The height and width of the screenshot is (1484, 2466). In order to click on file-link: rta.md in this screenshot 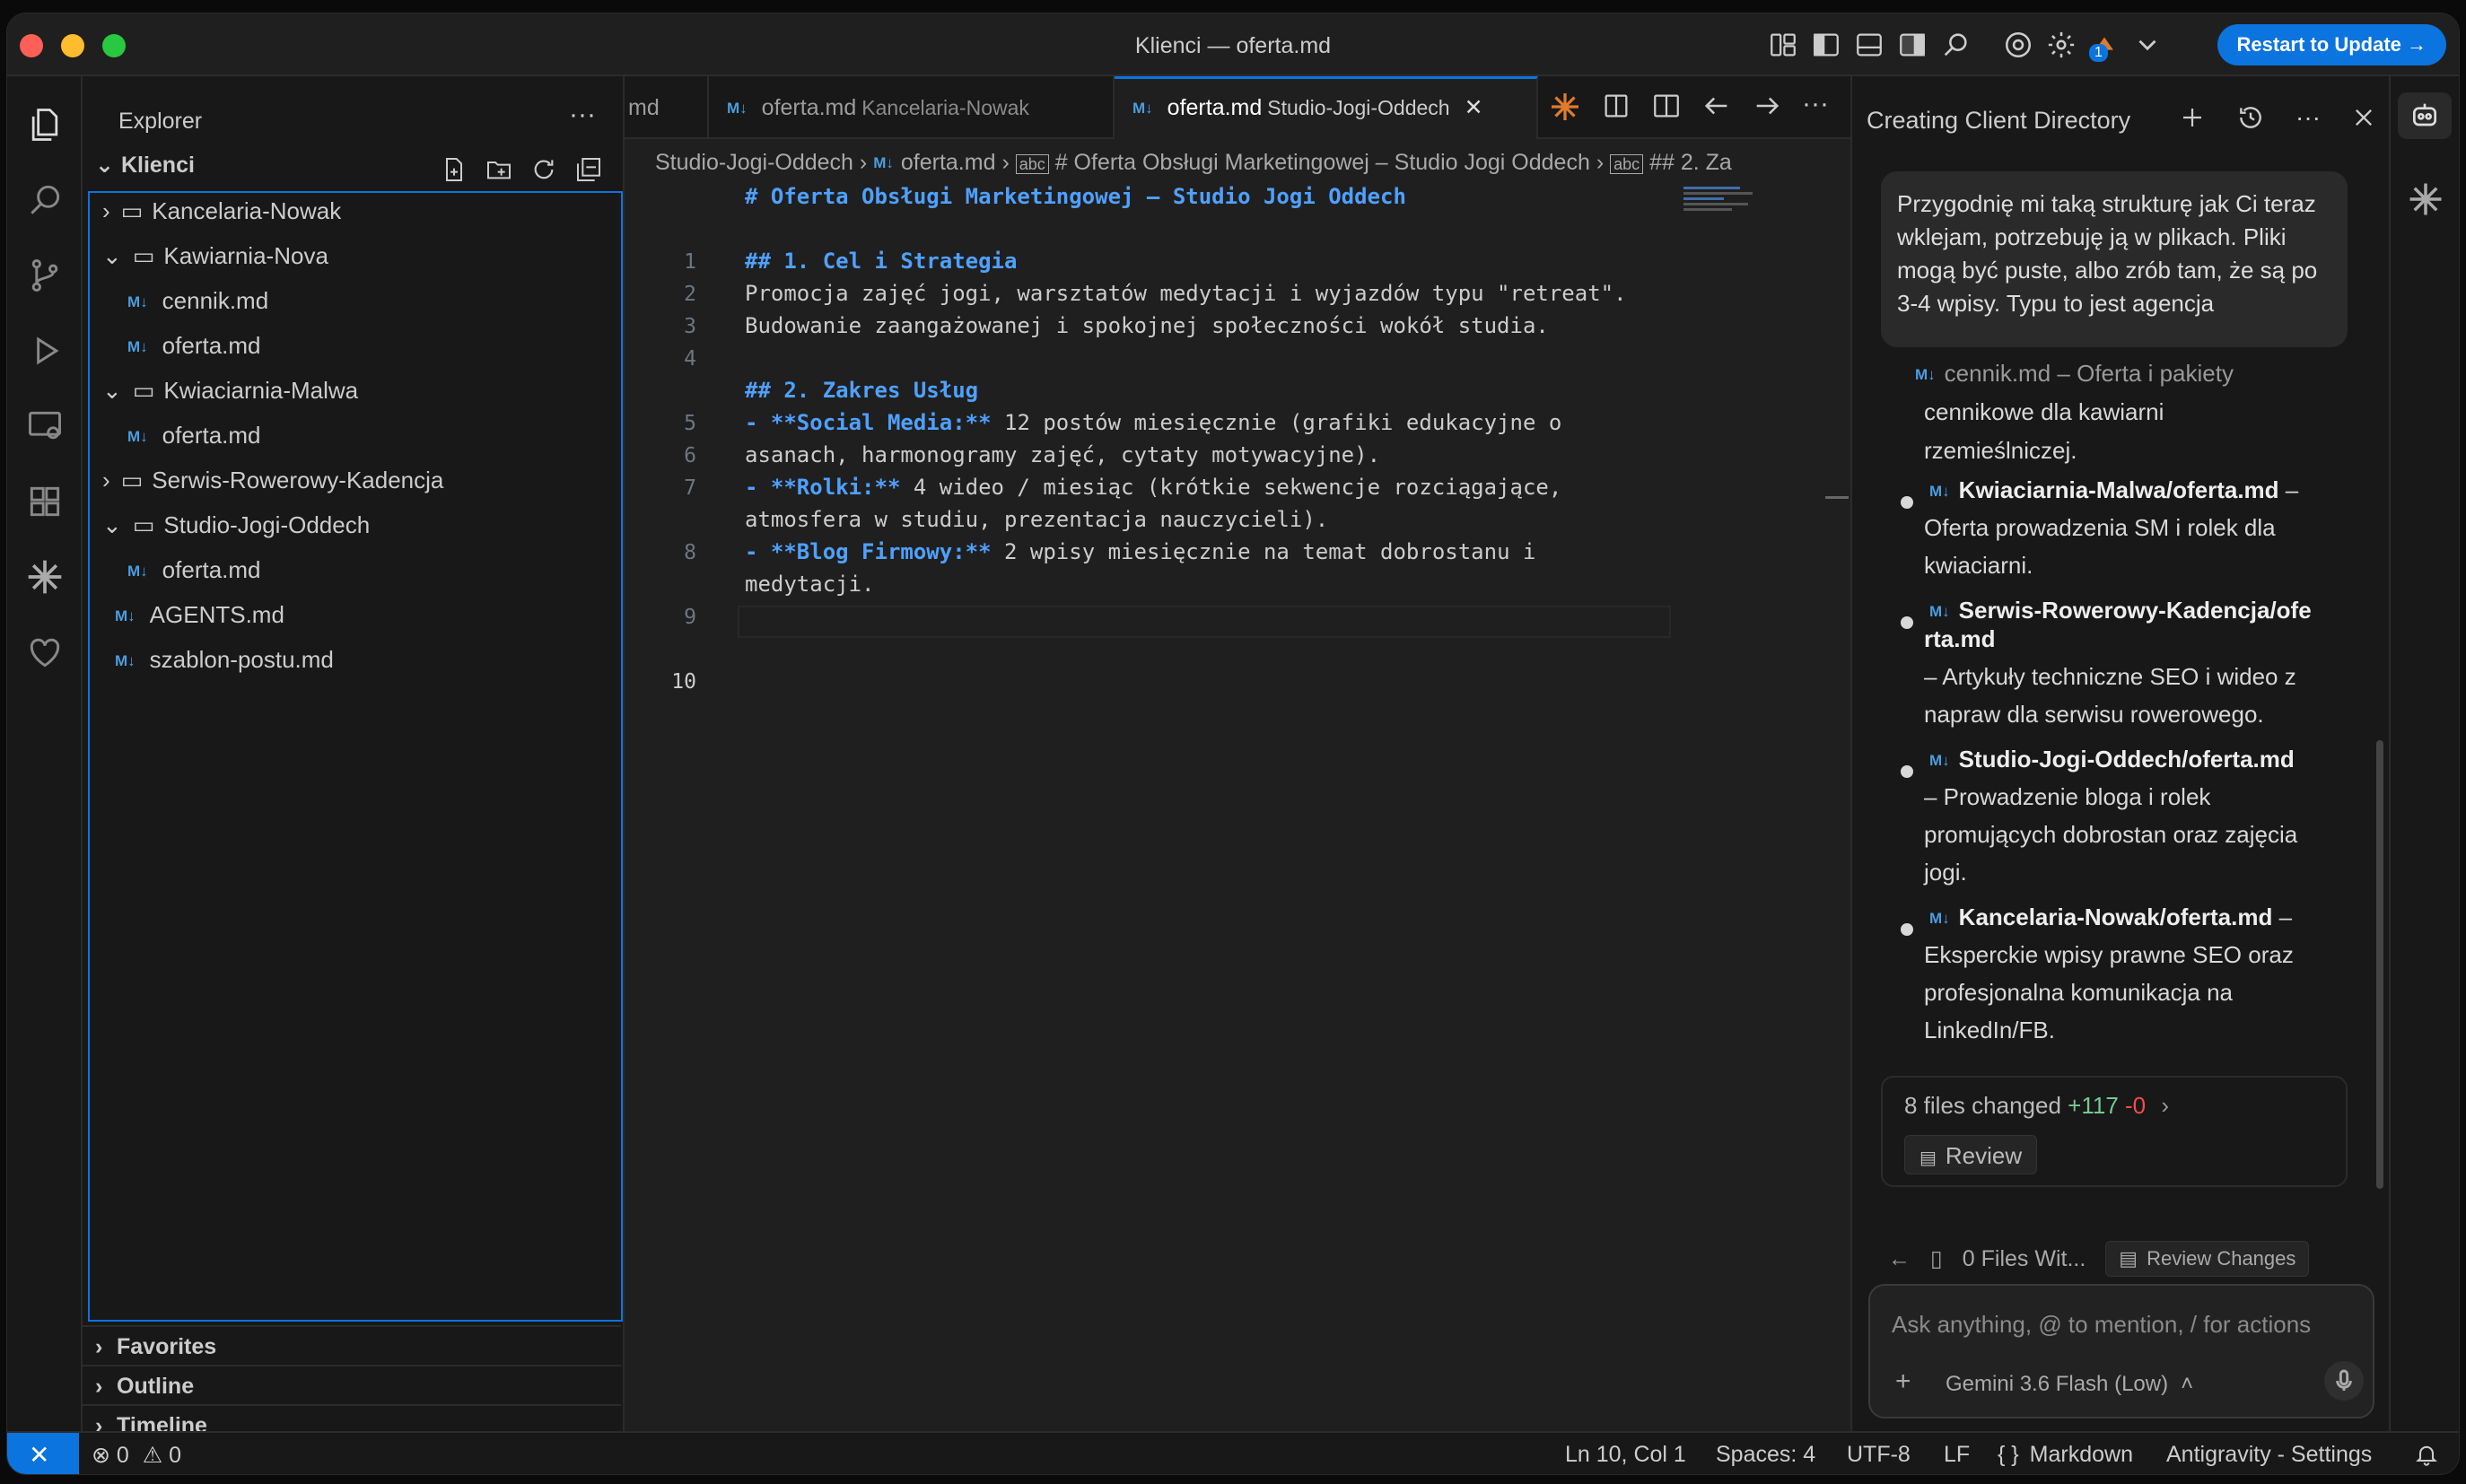, I will do `click(1959, 639)`.